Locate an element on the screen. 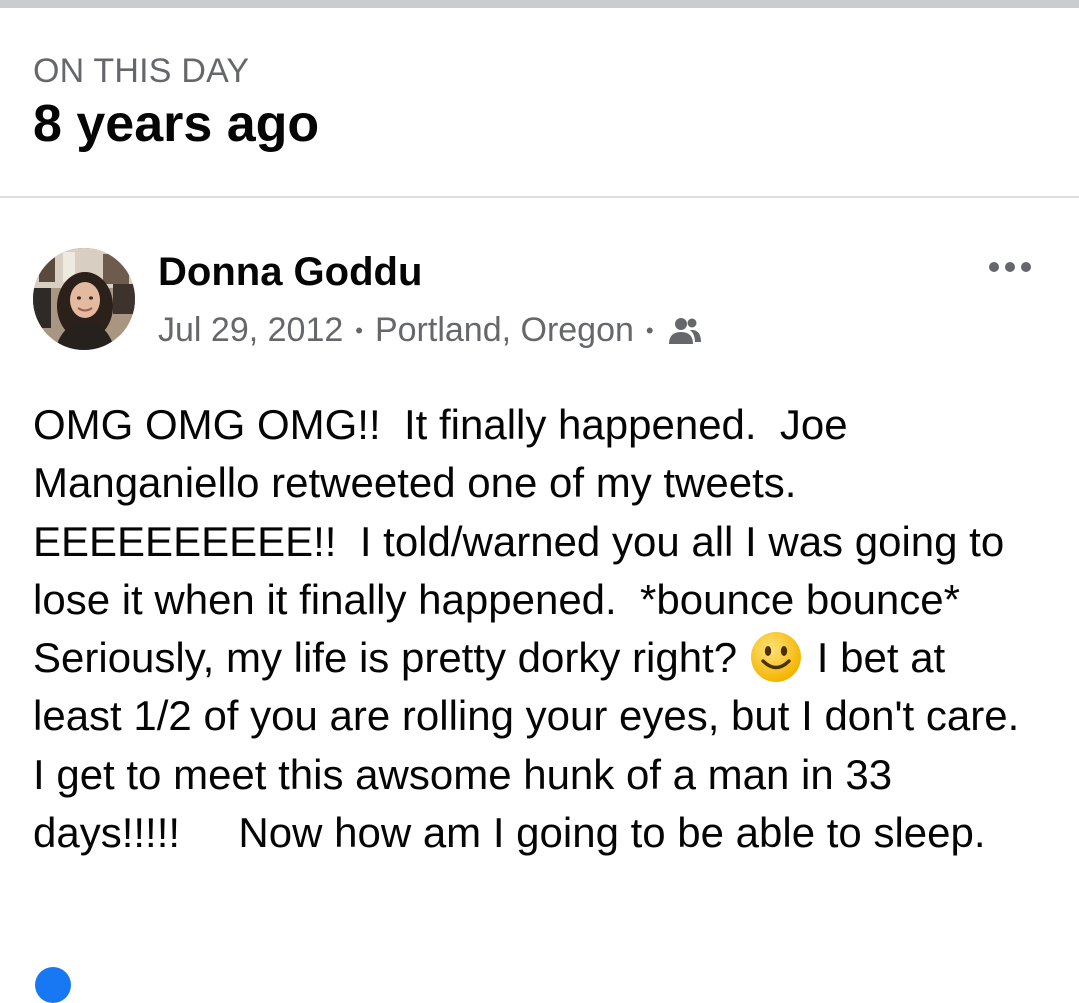 This screenshot has height=1003, width=1079. memory-title: 8 years ago is located at coordinates (176, 124).